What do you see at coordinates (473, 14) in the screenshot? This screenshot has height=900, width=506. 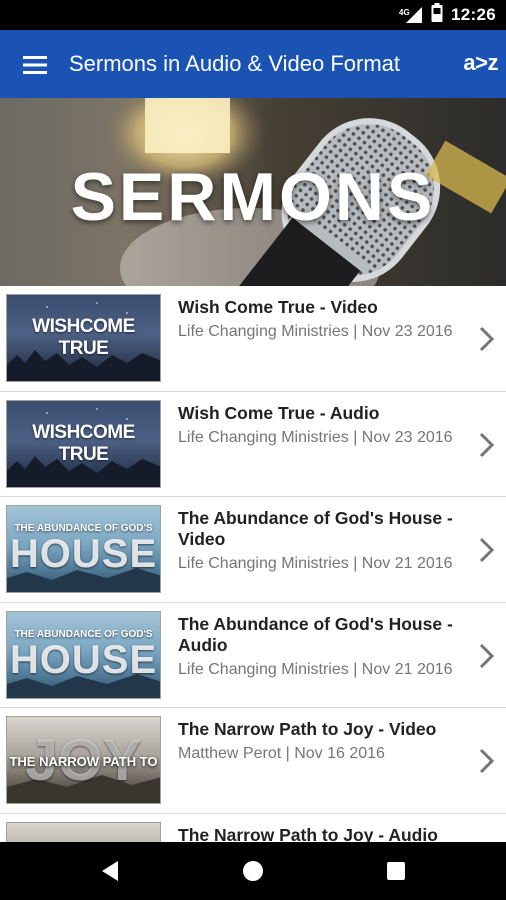 I see `status-time: 12:26` at bounding box center [473, 14].